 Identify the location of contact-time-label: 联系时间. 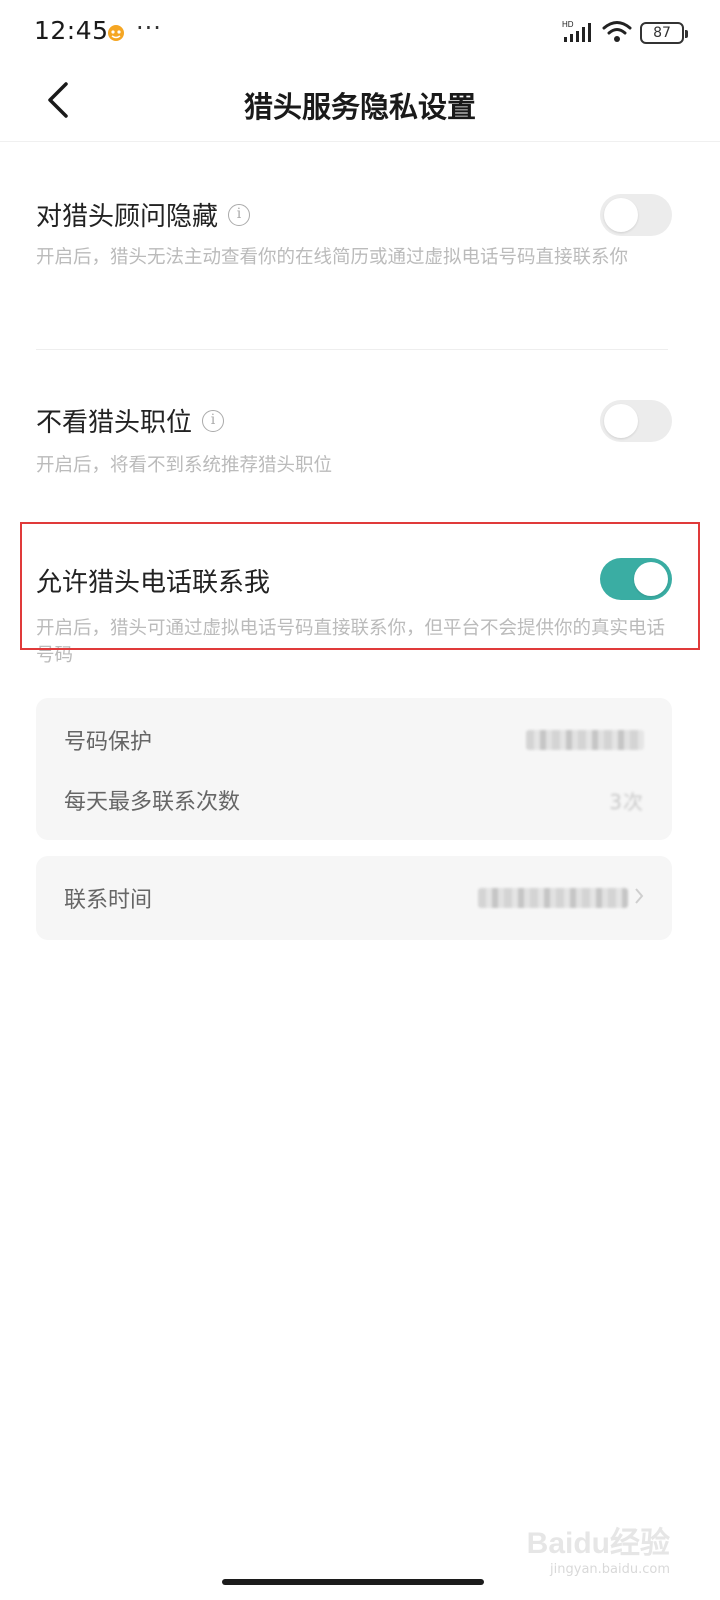
(108, 900).